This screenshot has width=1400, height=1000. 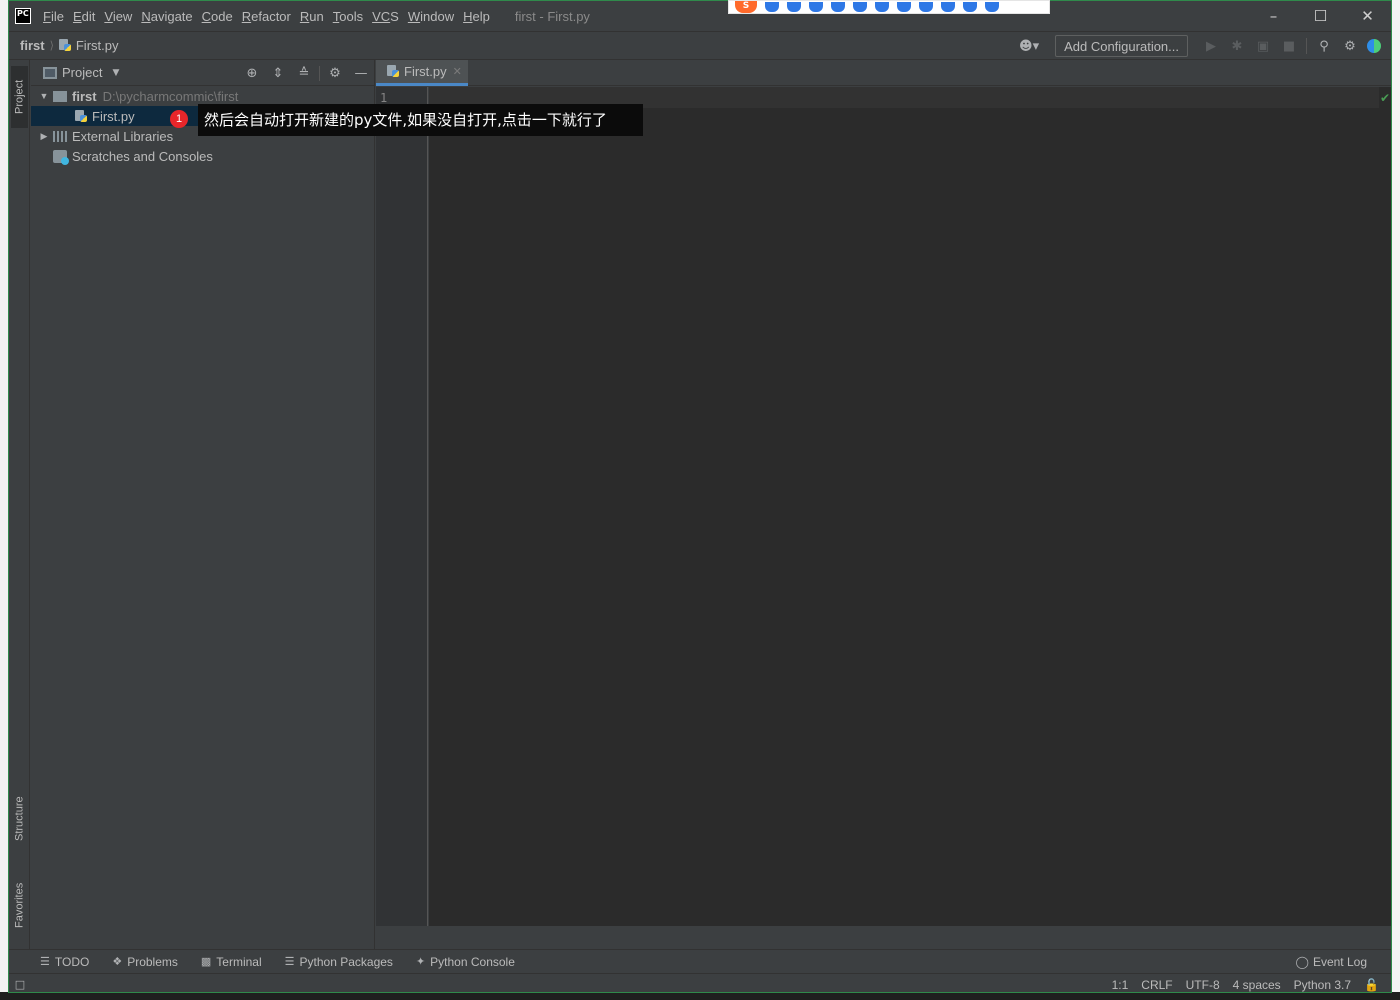 I want to click on close-window-button: ✕, so click(x=1367, y=16).